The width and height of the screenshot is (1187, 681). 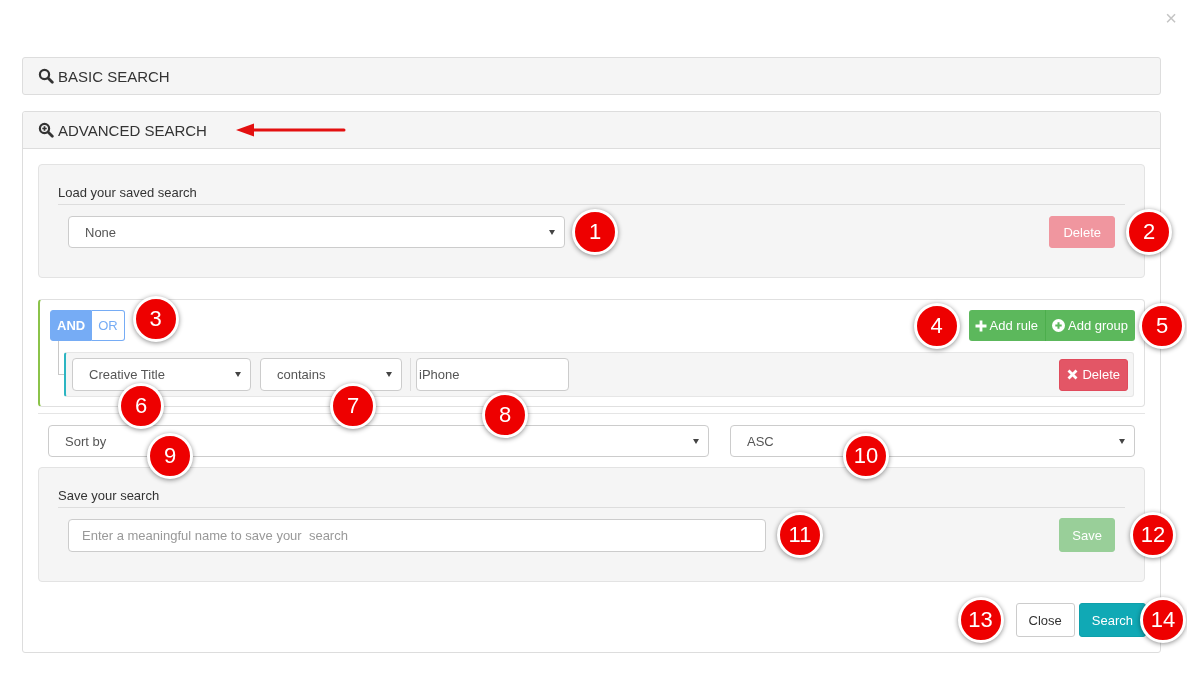 What do you see at coordinates (46, 130) in the screenshot?
I see `zoom-in-icon` at bounding box center [46, 130].